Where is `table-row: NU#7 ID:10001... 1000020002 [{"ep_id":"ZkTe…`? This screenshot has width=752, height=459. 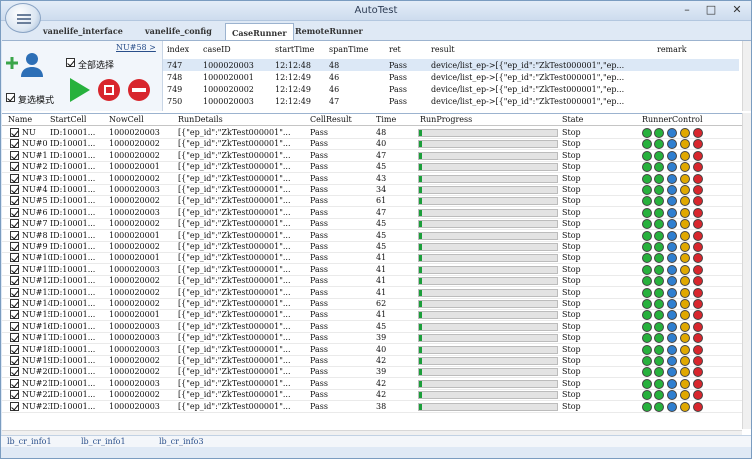 table-row: NU#7 ID:10001... 1000020002 [{"ep_id":"ZkTe… is located at coordinates (372, 224).